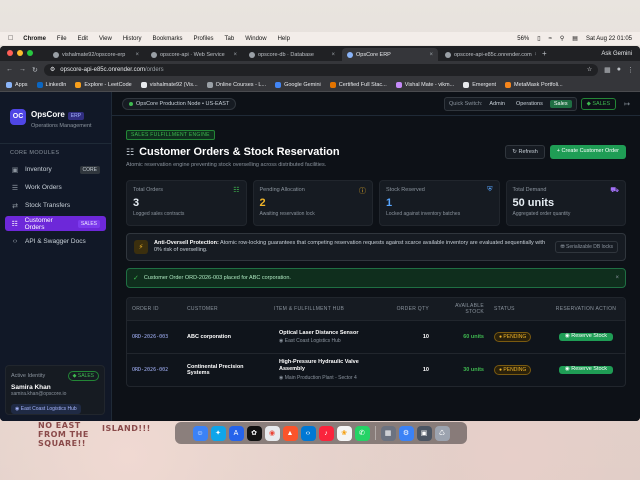 The height and width of the screenshot is (480, 640). I want to click on profile-avatar: ●, so click(619, 69).